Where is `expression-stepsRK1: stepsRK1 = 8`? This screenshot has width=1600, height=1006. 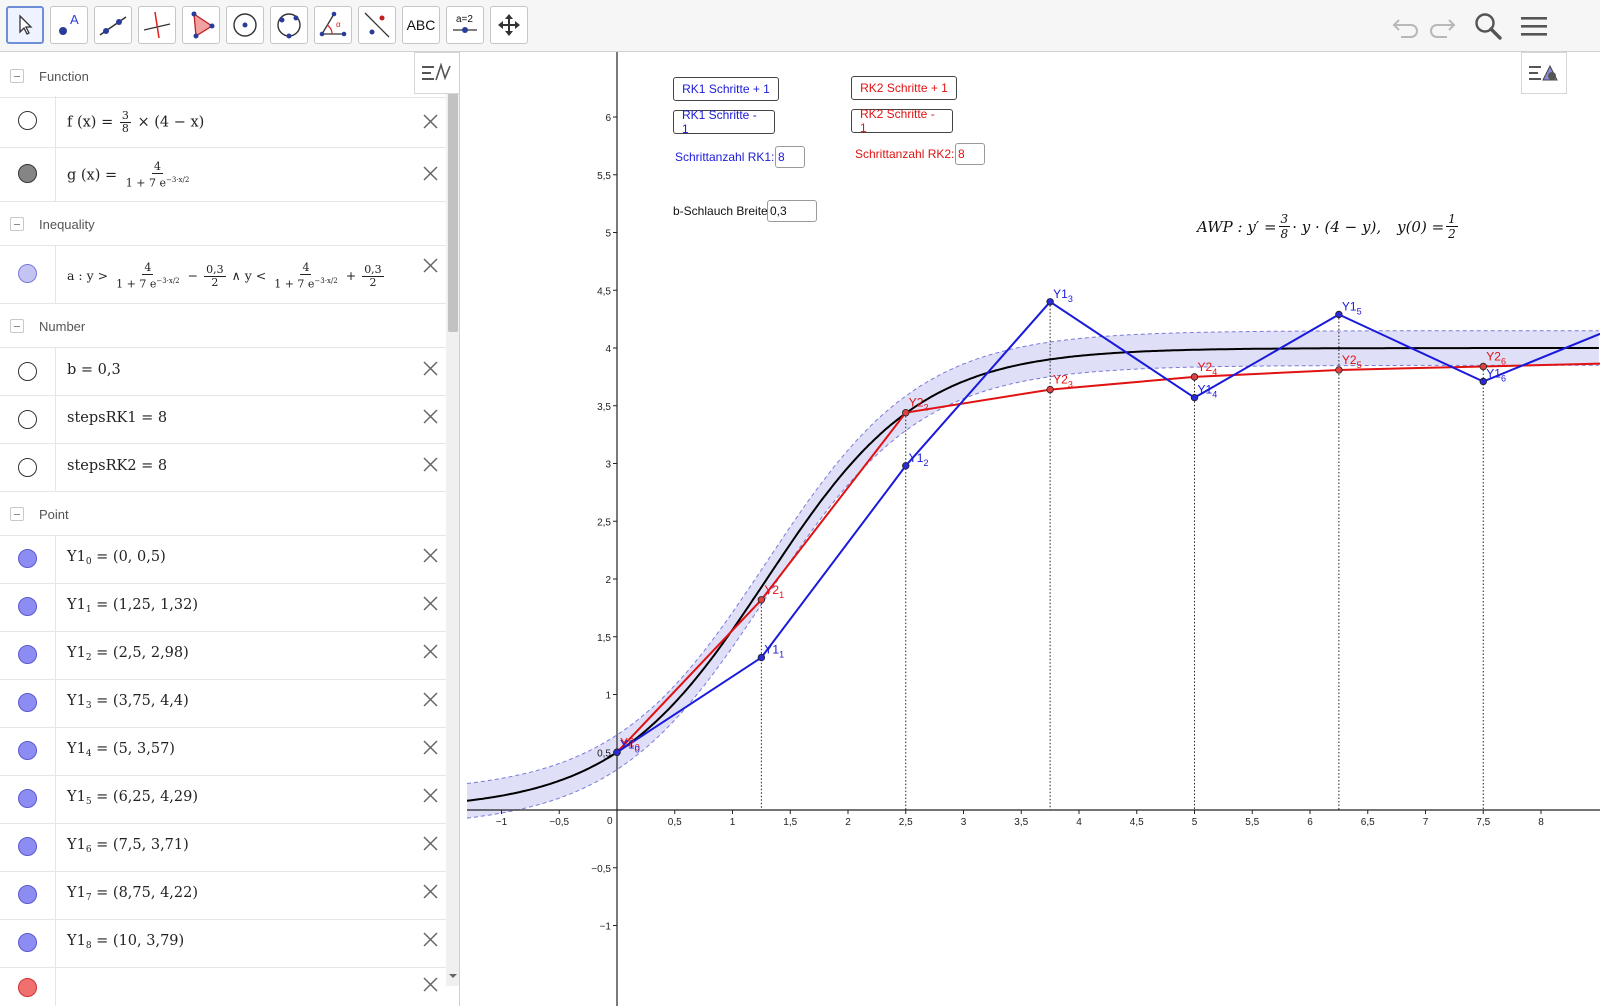
expression-stepsRK1: stepsRK1 = 8 is located at coordinates (117, 418).